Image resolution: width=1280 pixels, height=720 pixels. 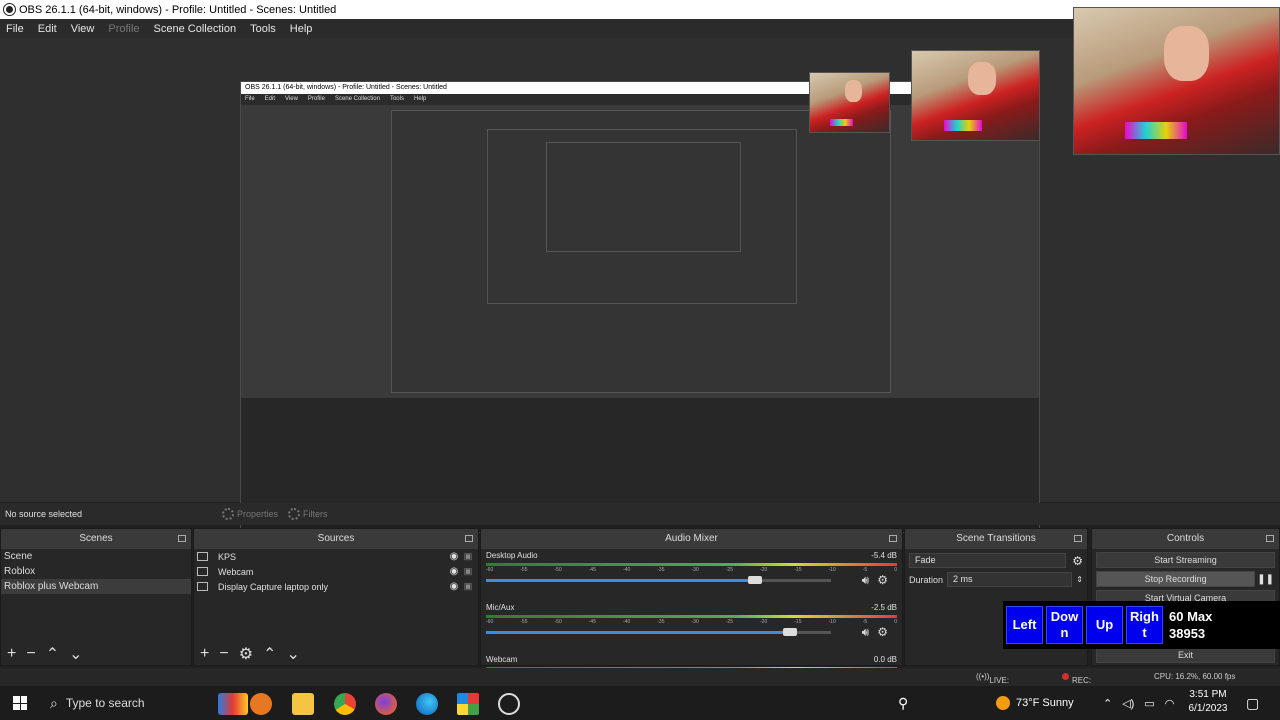 I want to click on add-scene-button: +, so click(x=11, y=654).